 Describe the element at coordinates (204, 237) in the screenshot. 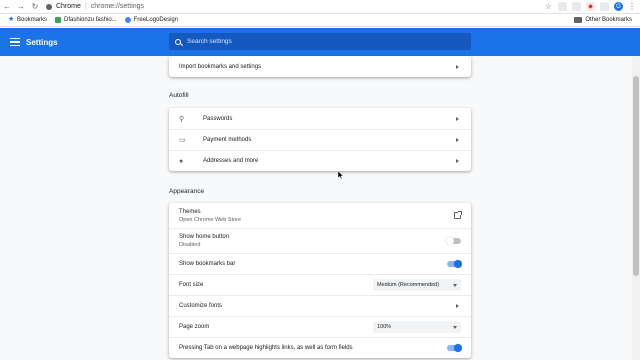

I see `home-button-label: Show home button` at that location.